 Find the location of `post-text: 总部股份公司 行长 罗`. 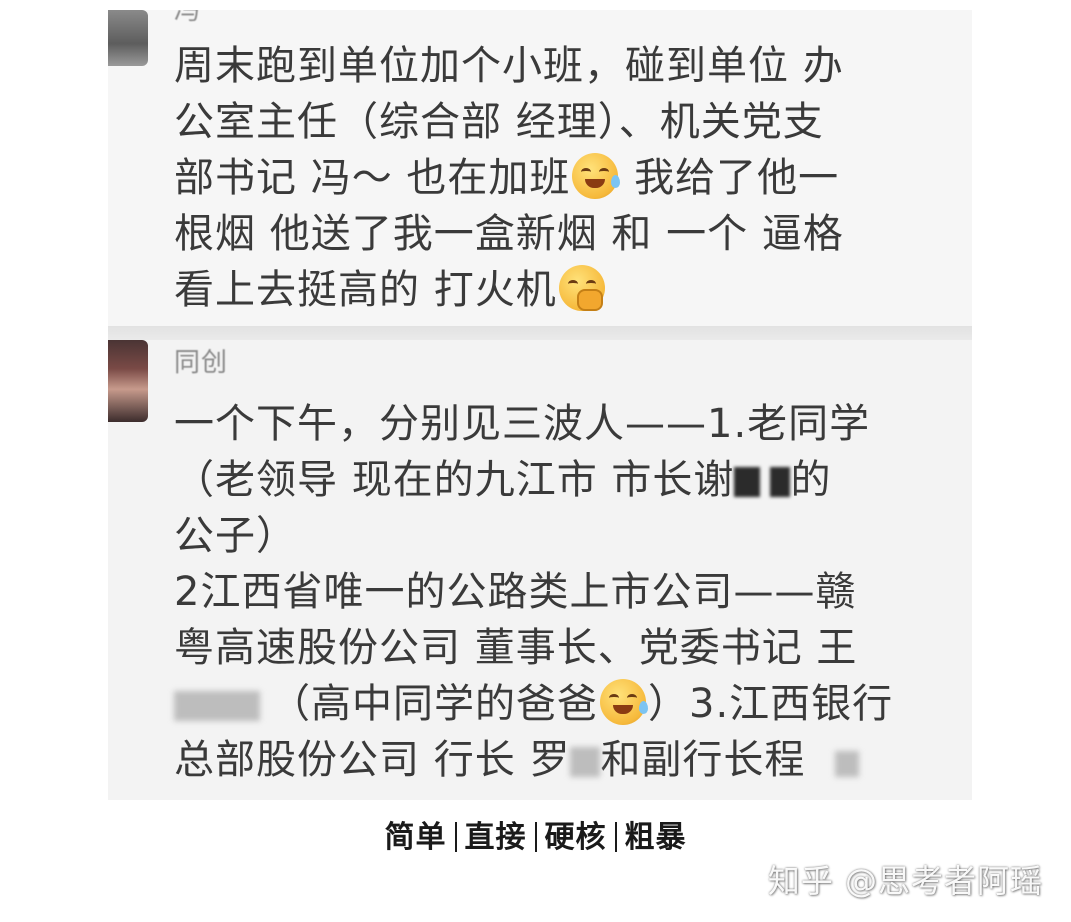

post-text: 总部股份公司 行长 罗 is located at coordinates (372, 760).